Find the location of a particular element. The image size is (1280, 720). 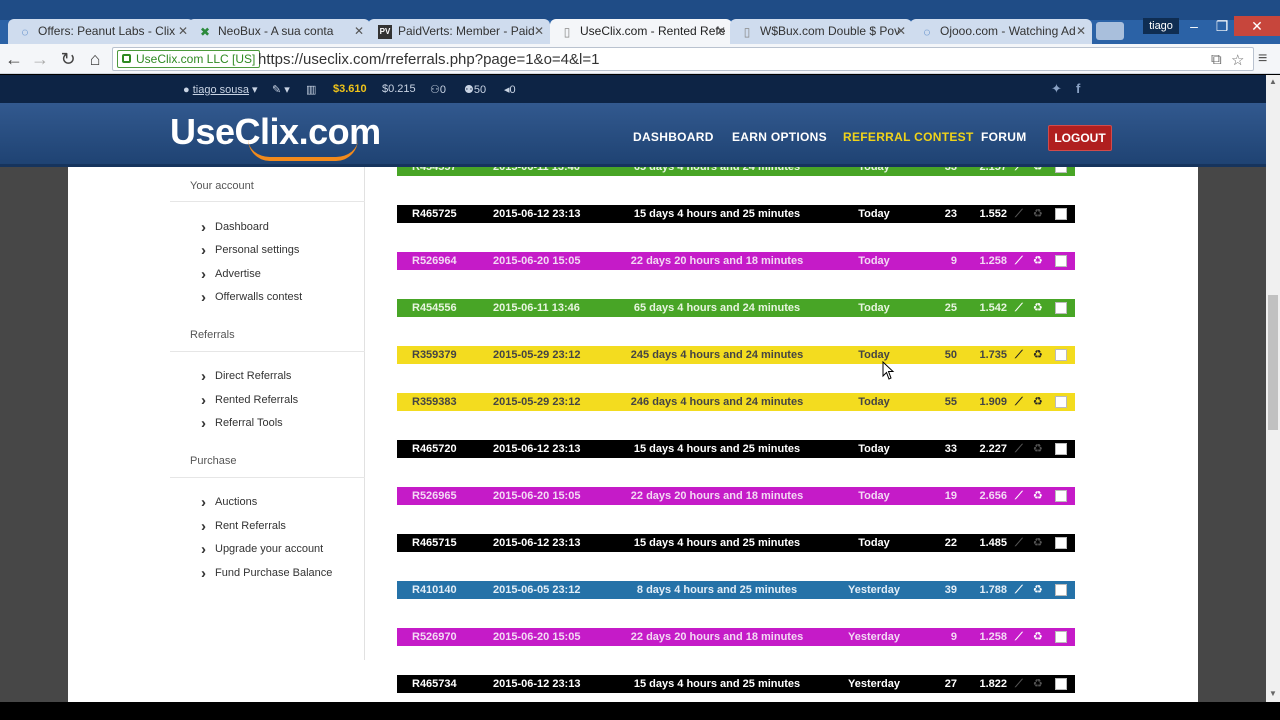

minimize-icon: – is located at coordinates (1194, 26).